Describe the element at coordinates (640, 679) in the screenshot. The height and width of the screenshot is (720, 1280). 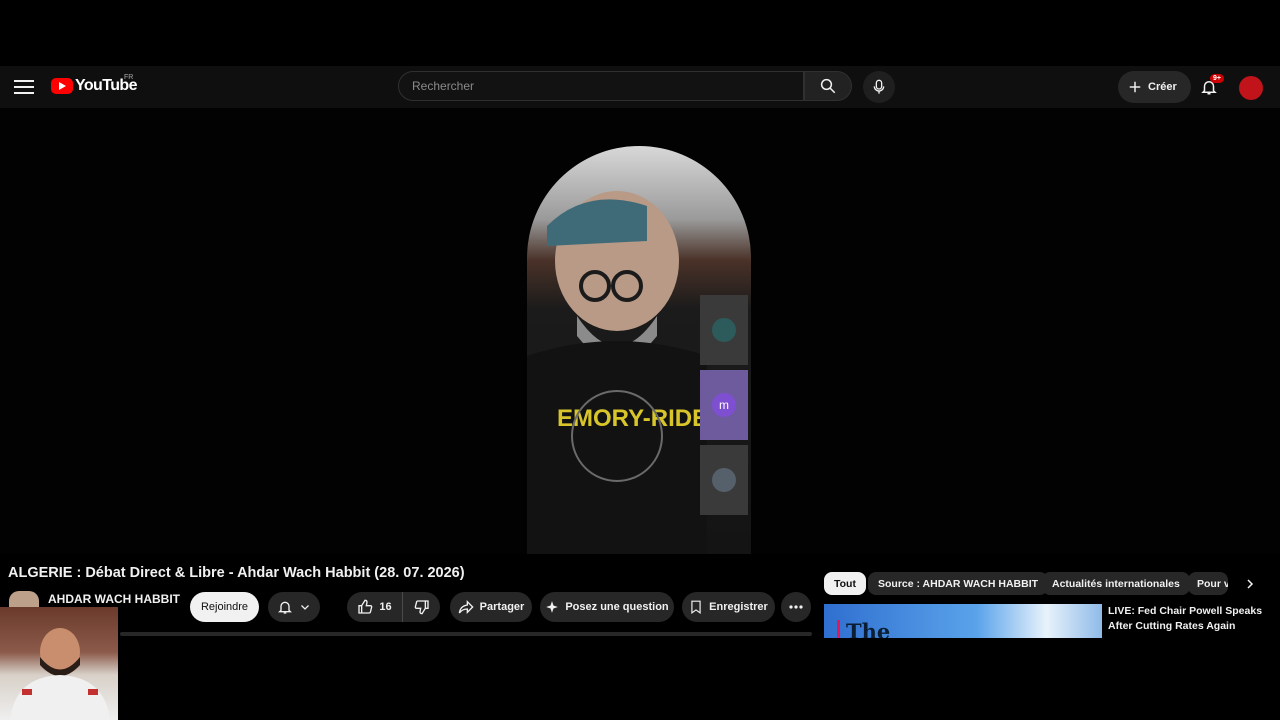
I see `letterbox-bottom` at that location.